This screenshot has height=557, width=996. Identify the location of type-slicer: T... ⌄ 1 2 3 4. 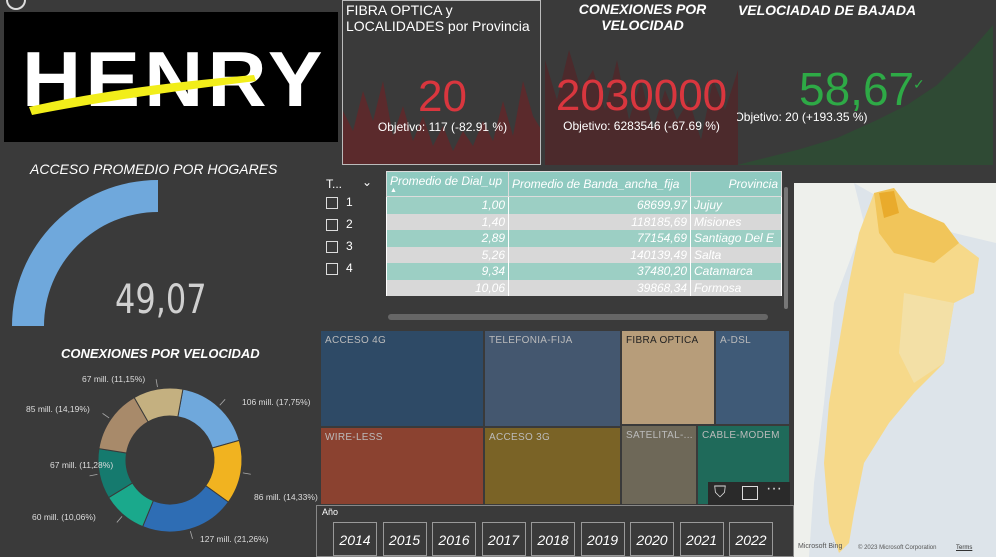
(352, 231).